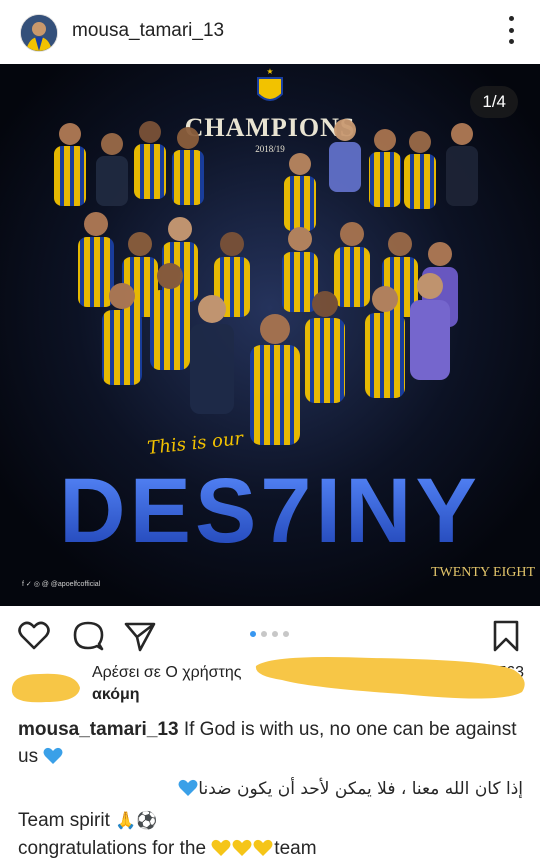 This screenshot has width=540, height=862. Describe the element at coordinates (295, 848) in the screenshot. I see `caption-team: team` at that location.